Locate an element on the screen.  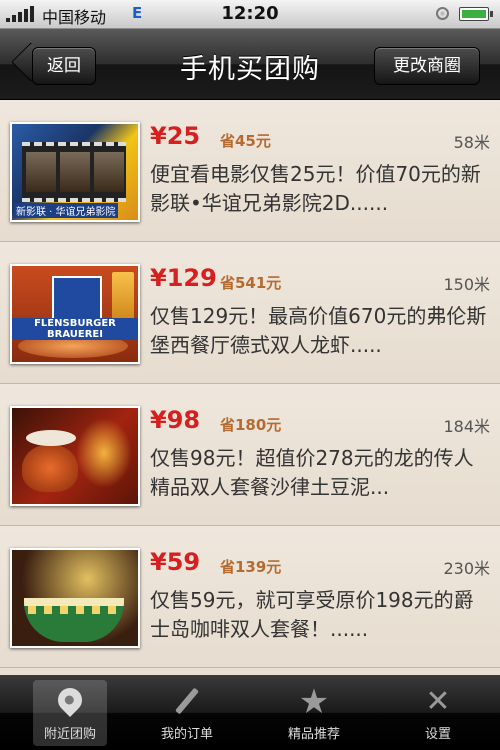
deal-saving: 省139元 is located at coordinates (251, 567).